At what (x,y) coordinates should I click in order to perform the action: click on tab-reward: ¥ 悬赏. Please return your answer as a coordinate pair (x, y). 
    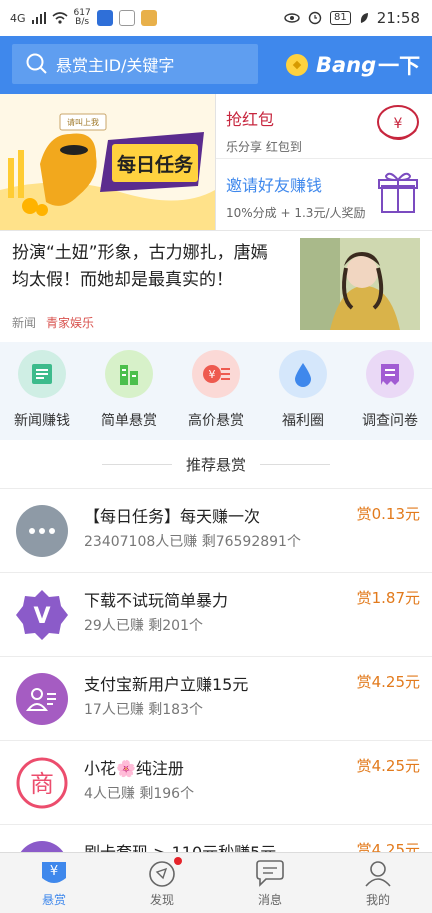
    Looking at the image, I should click on (54, 882).